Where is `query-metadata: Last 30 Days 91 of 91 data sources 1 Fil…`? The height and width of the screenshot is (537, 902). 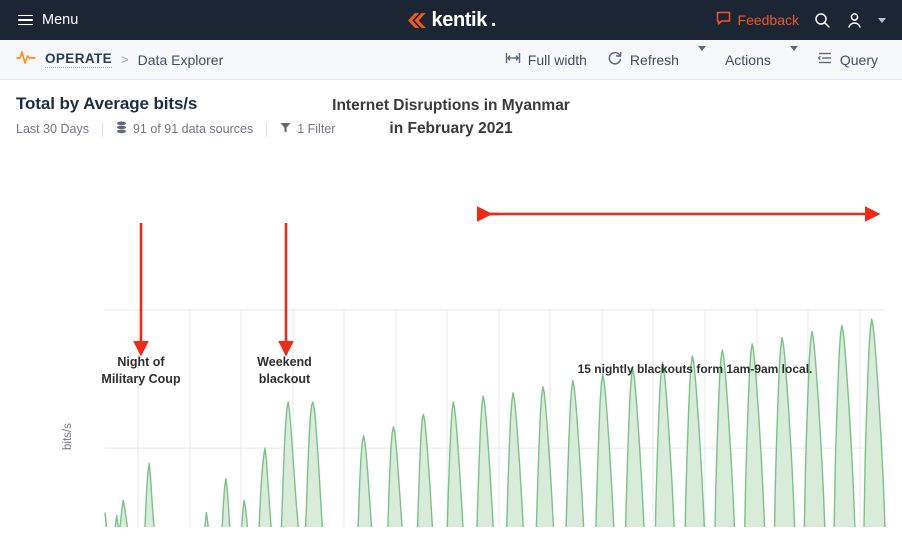 query-metadata: Last 30 Days 91 of 91 data sources 1 Fil… is located at coordinates (451, 129).